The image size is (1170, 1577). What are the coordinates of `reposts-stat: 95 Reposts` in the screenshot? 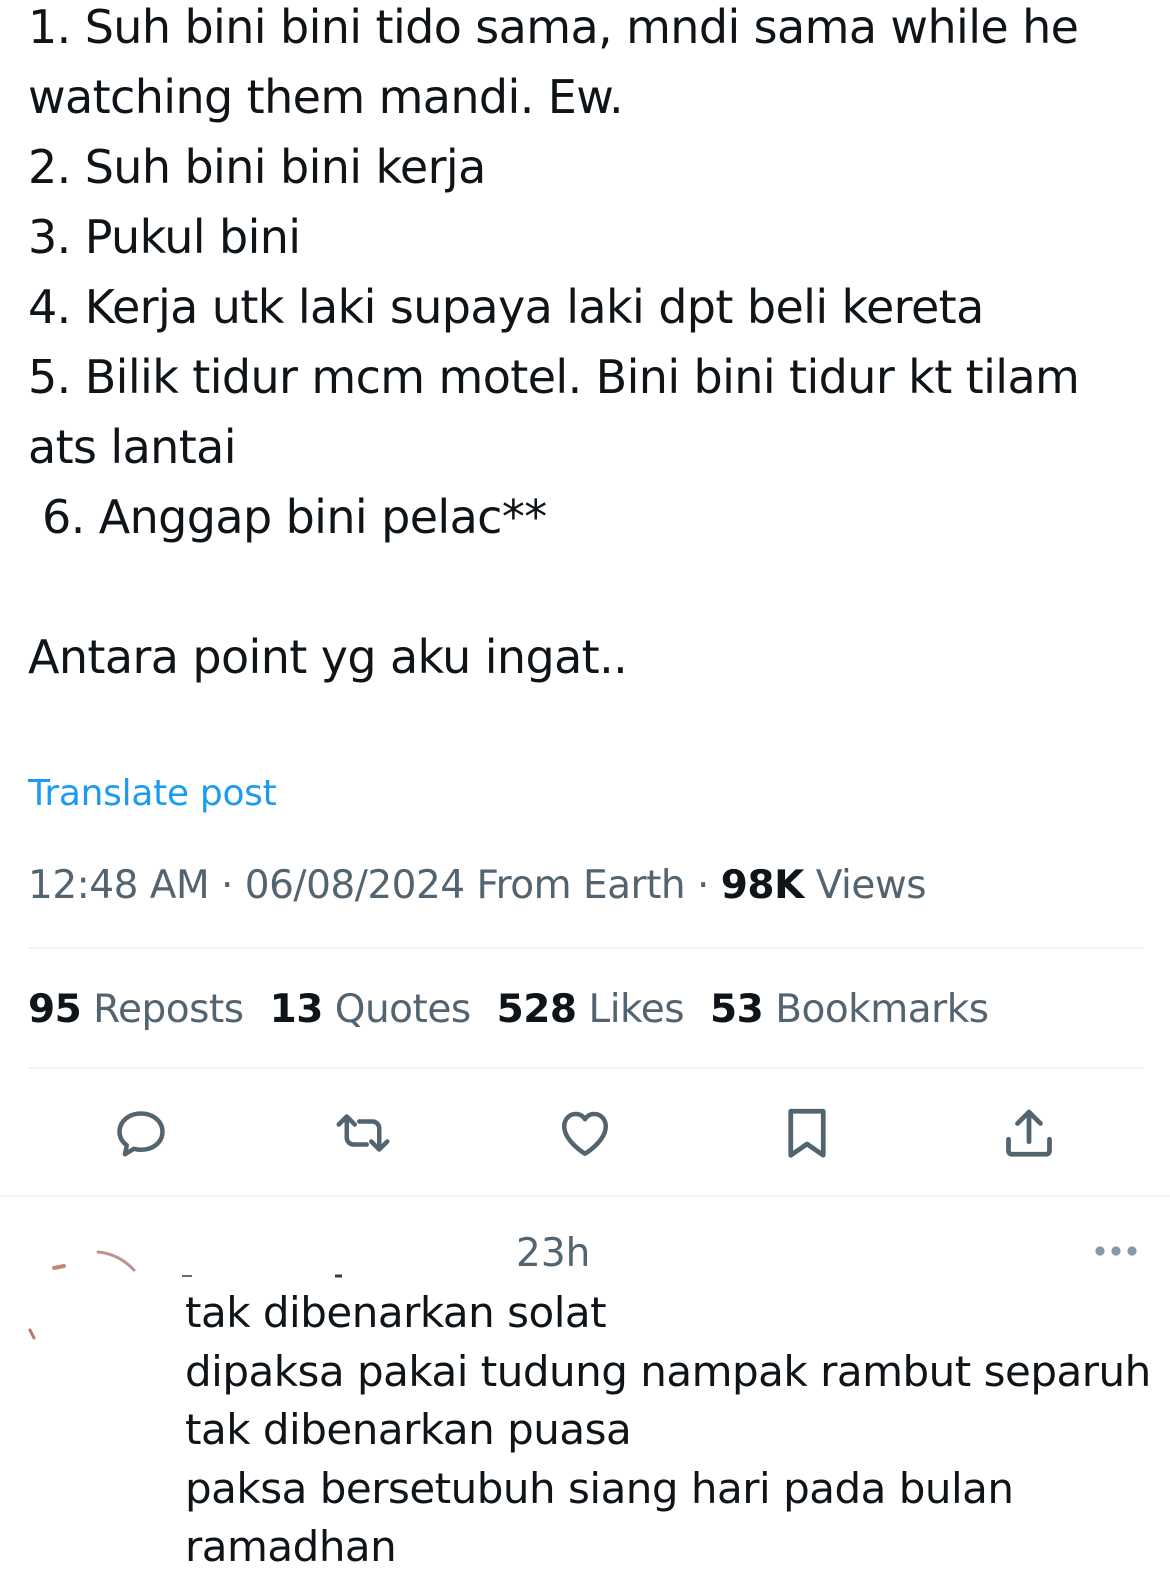 It's located at (136, 1010).